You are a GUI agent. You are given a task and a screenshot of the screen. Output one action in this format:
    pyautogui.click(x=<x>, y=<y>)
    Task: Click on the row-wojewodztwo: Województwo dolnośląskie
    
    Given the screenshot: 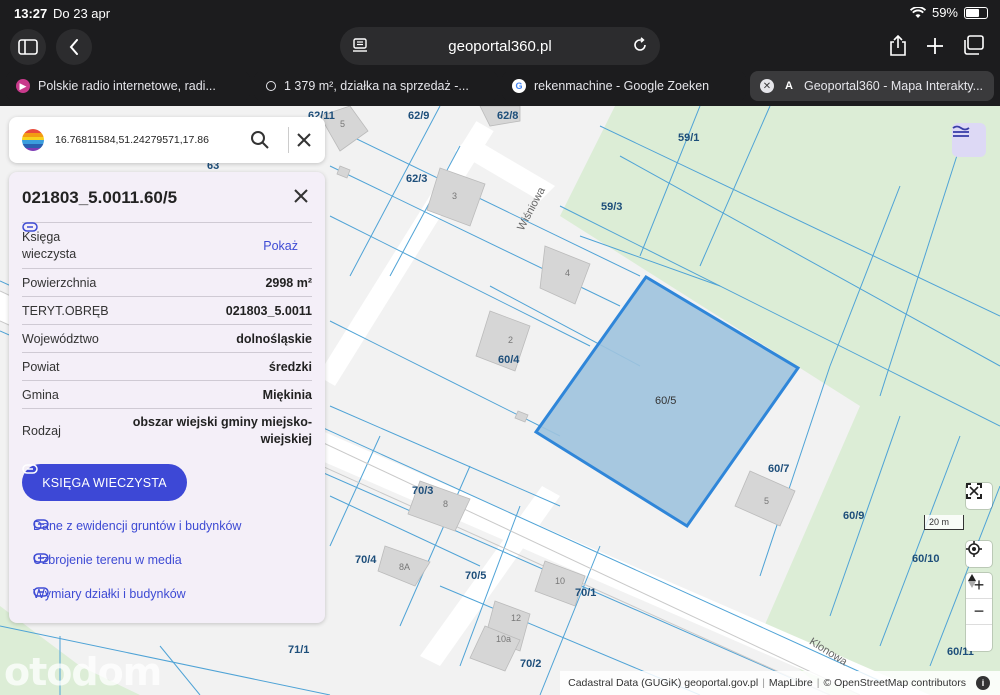 What is the action you would take?
    pyautogui.click(x=167, y=338)
    